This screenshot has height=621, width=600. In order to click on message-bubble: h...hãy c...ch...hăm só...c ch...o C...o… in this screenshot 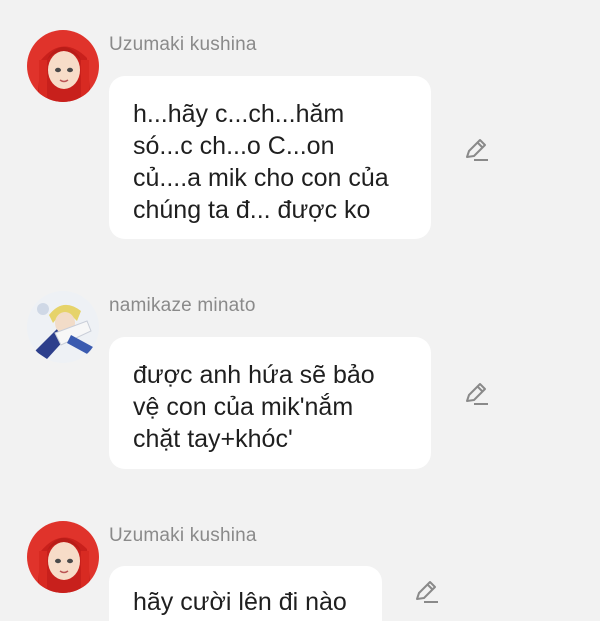, I will do `click(270, 157)`.